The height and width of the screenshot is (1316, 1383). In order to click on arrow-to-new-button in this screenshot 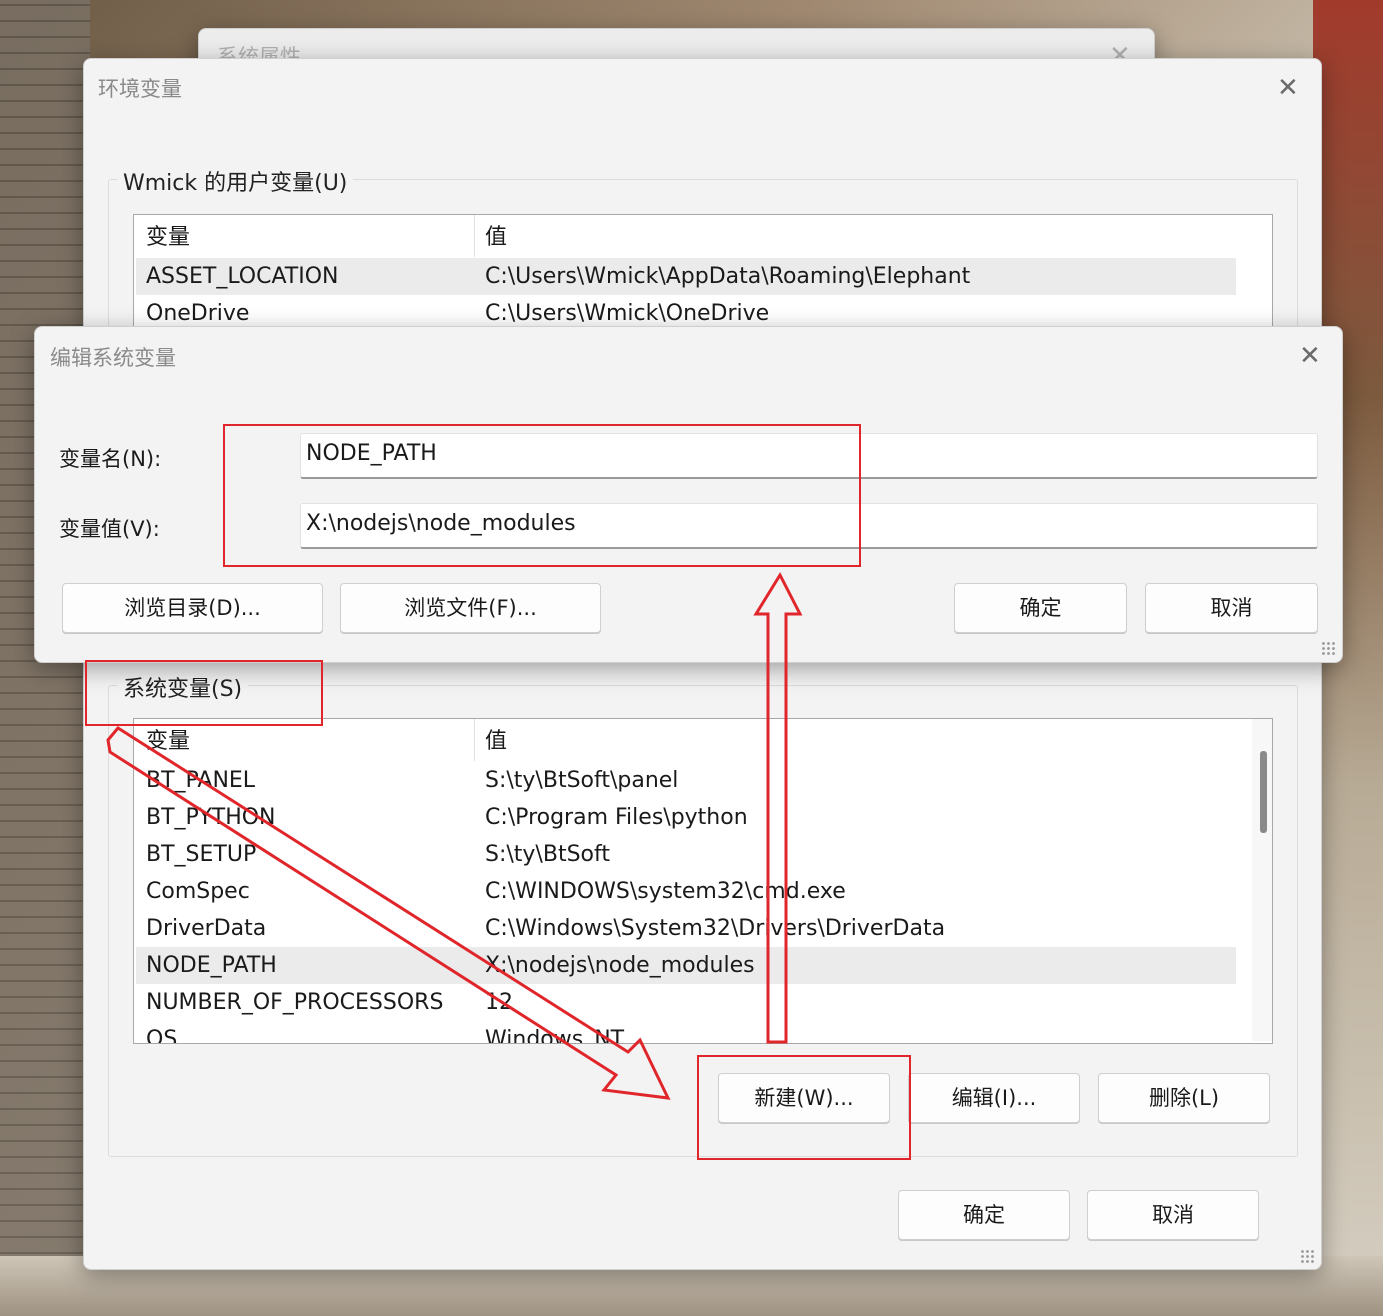, I will do `click(388, 913)`.